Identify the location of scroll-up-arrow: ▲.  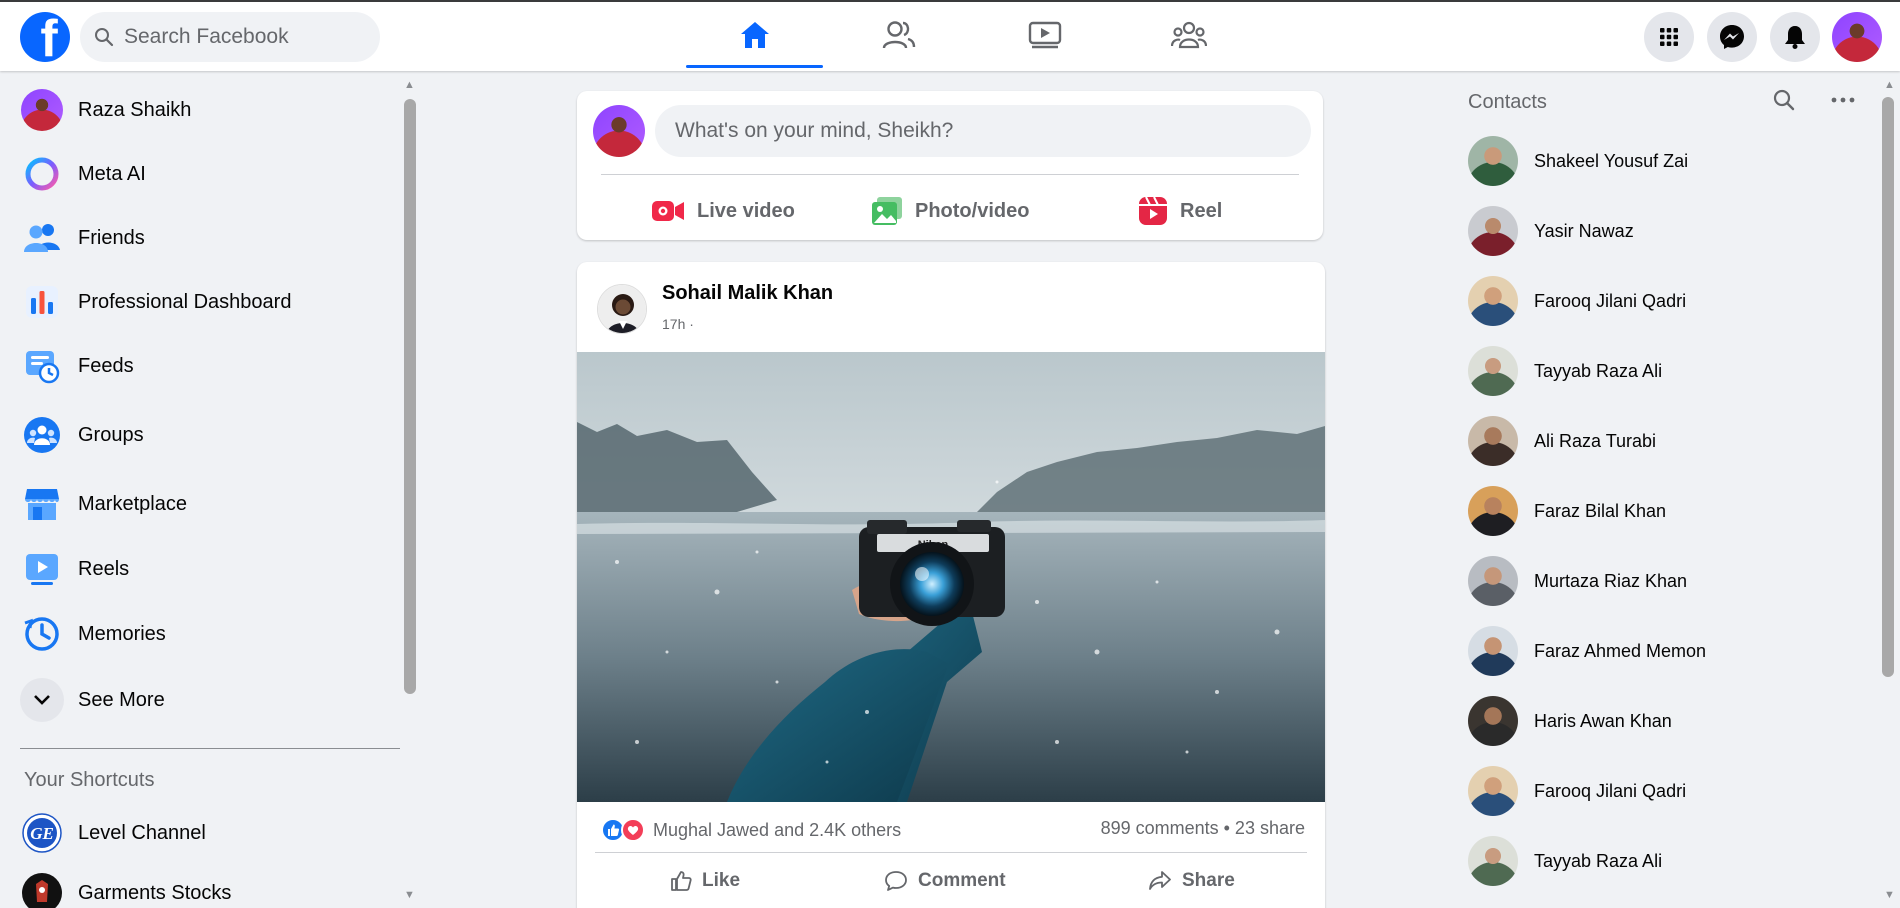
(409, 85).